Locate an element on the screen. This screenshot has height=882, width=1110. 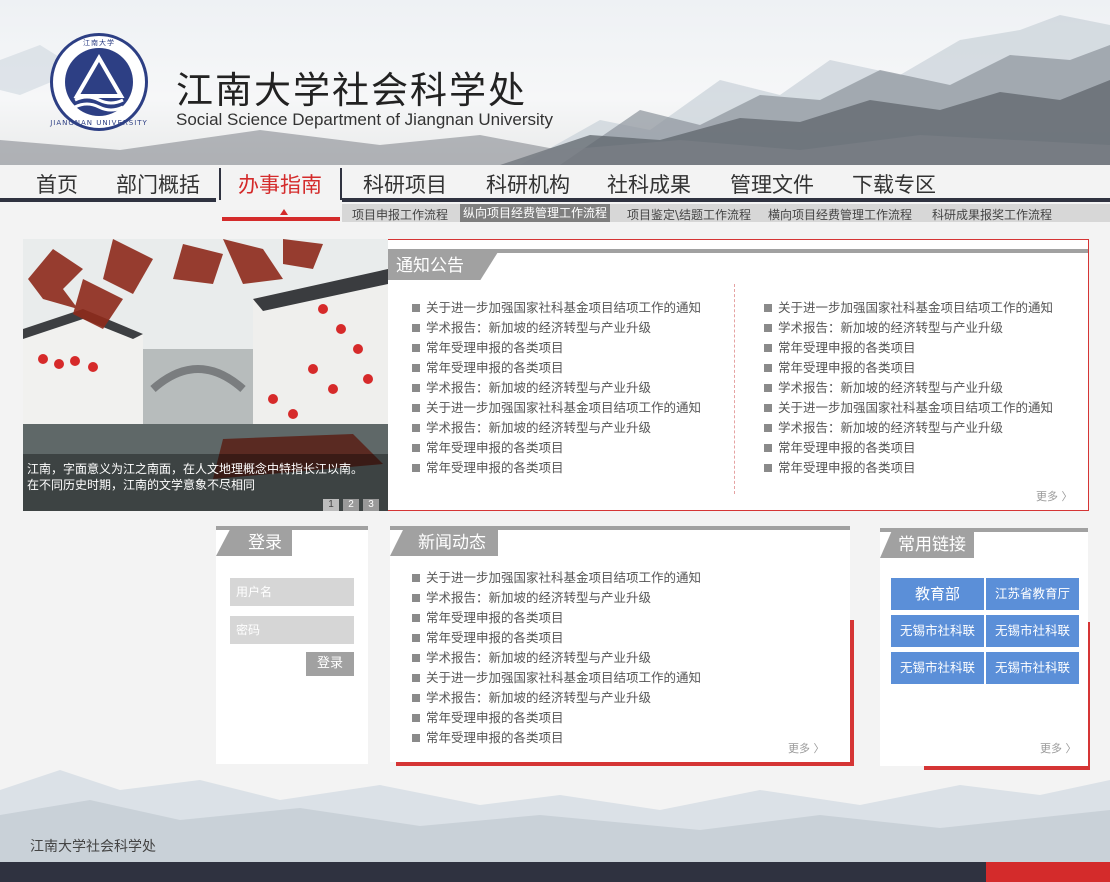
banner-page-3: 3 is located at coordinates (371, 505).